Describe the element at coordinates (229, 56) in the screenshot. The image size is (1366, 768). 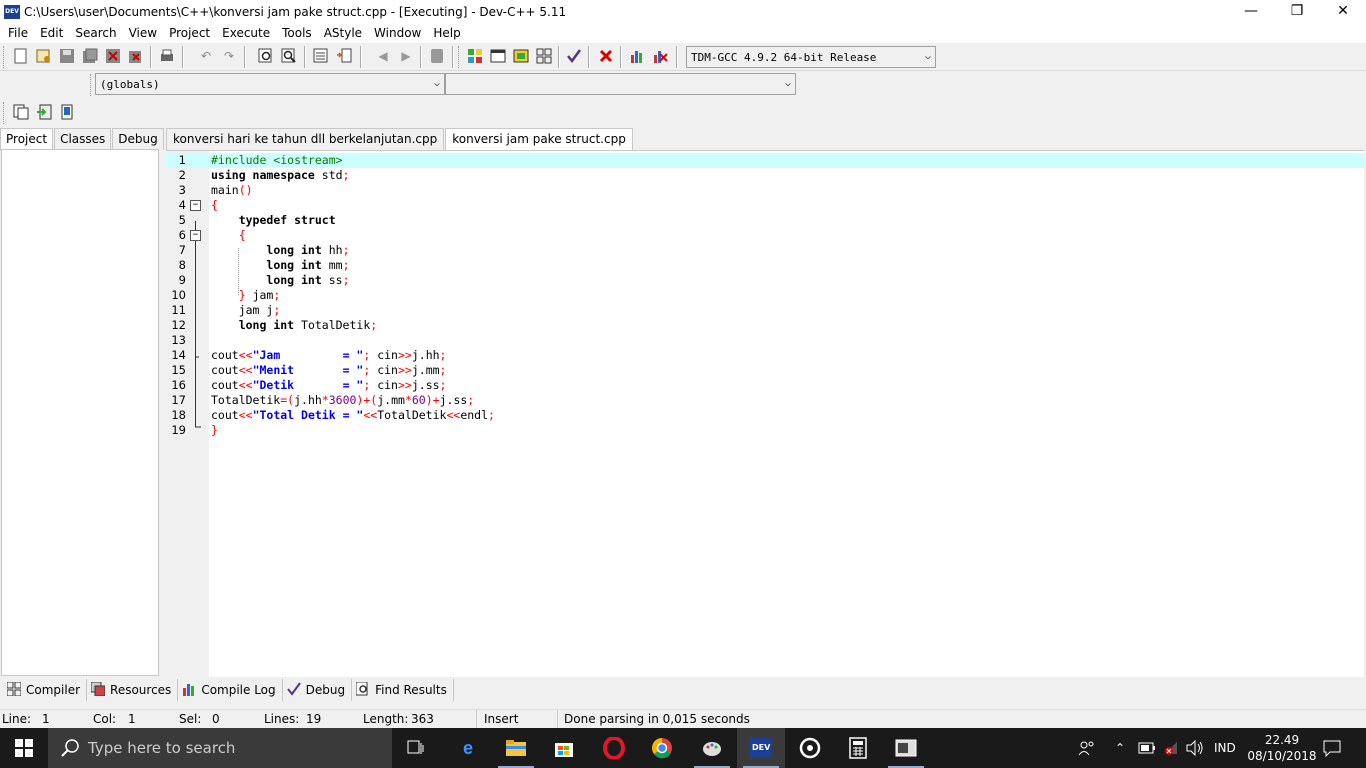
I see `redo-icon: ↷` at that location.